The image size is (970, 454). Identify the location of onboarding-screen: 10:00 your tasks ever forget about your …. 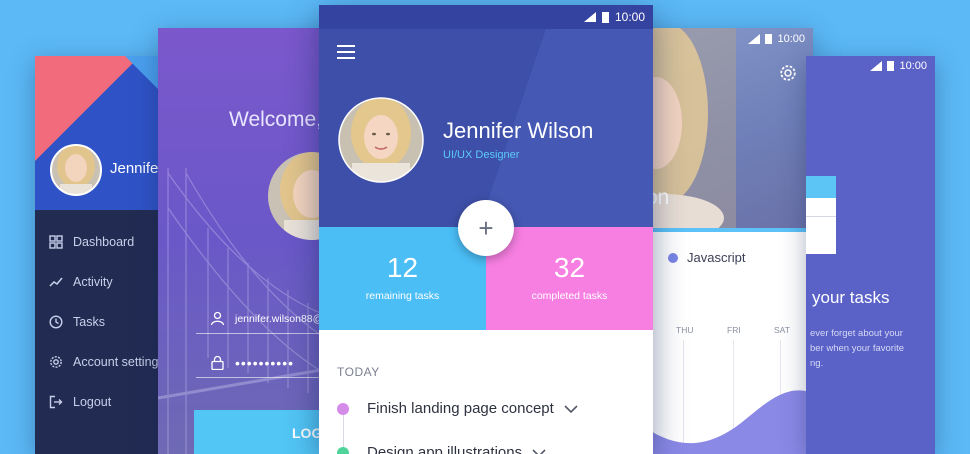
(870, 255).